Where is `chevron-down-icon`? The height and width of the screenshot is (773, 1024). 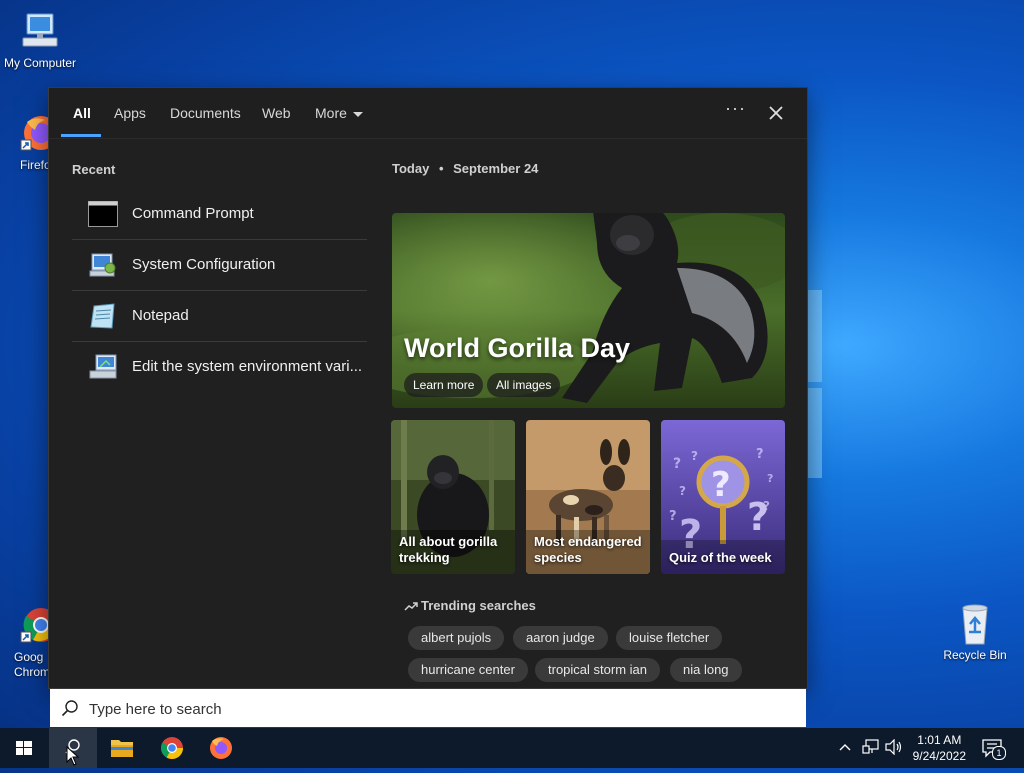 chevron-down-icon is located at coordinates (357, 114).